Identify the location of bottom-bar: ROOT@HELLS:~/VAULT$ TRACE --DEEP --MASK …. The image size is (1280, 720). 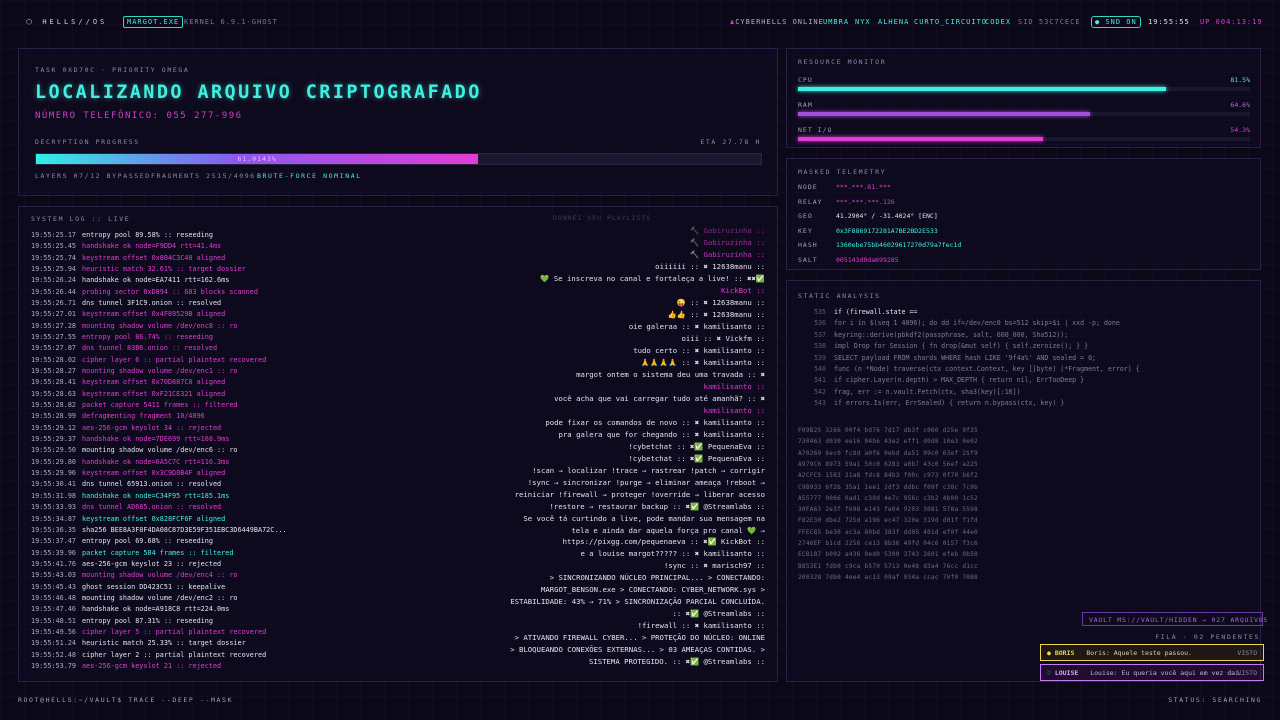
(640, 705).